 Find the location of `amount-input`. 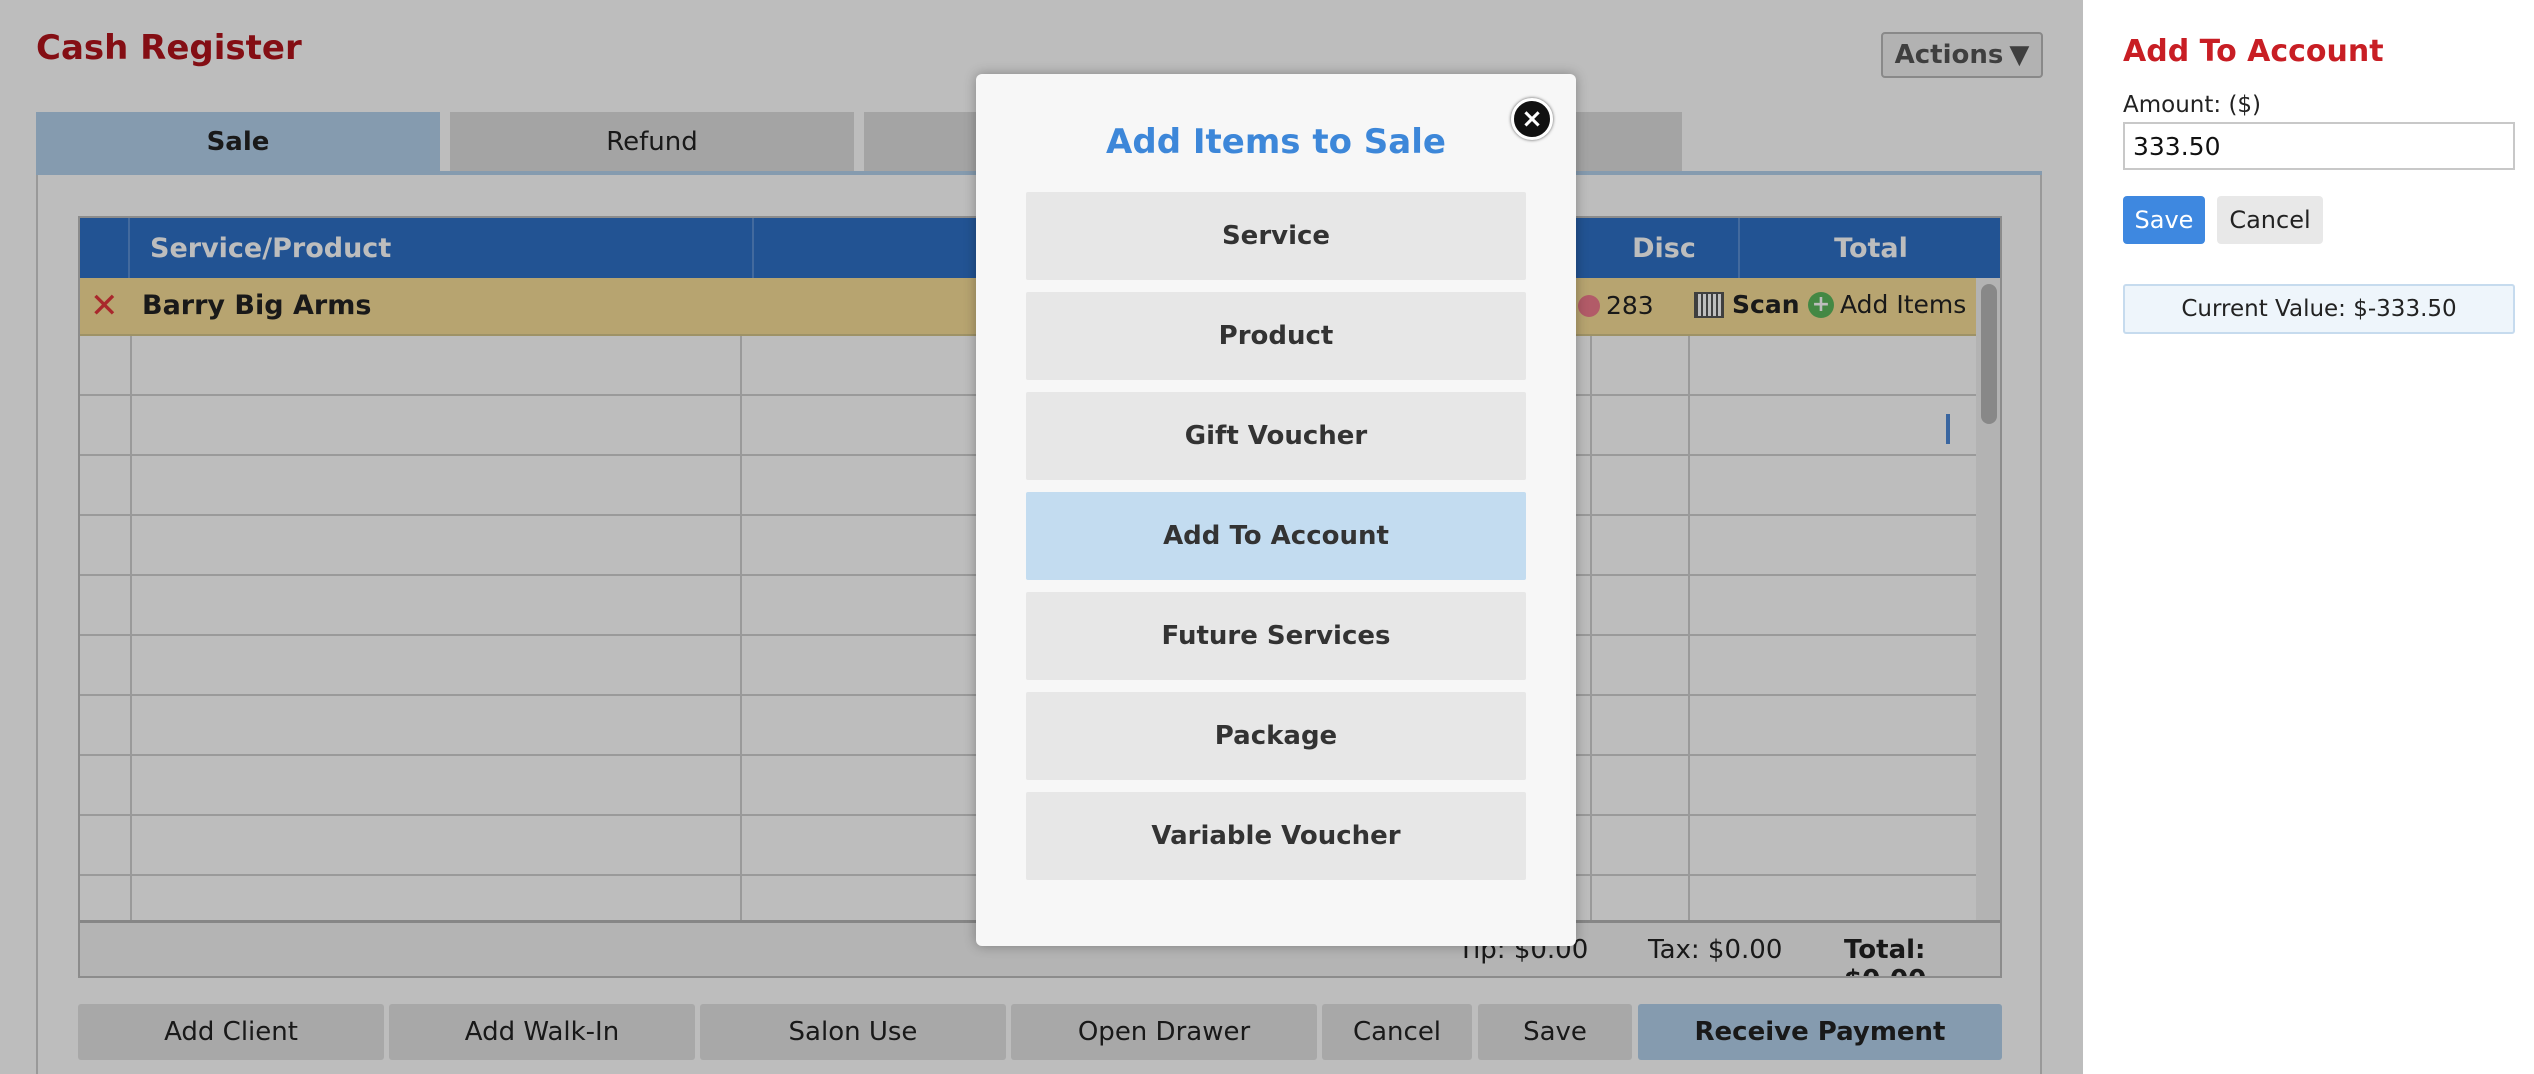

amount-input is located at coordinates (2319, 146).